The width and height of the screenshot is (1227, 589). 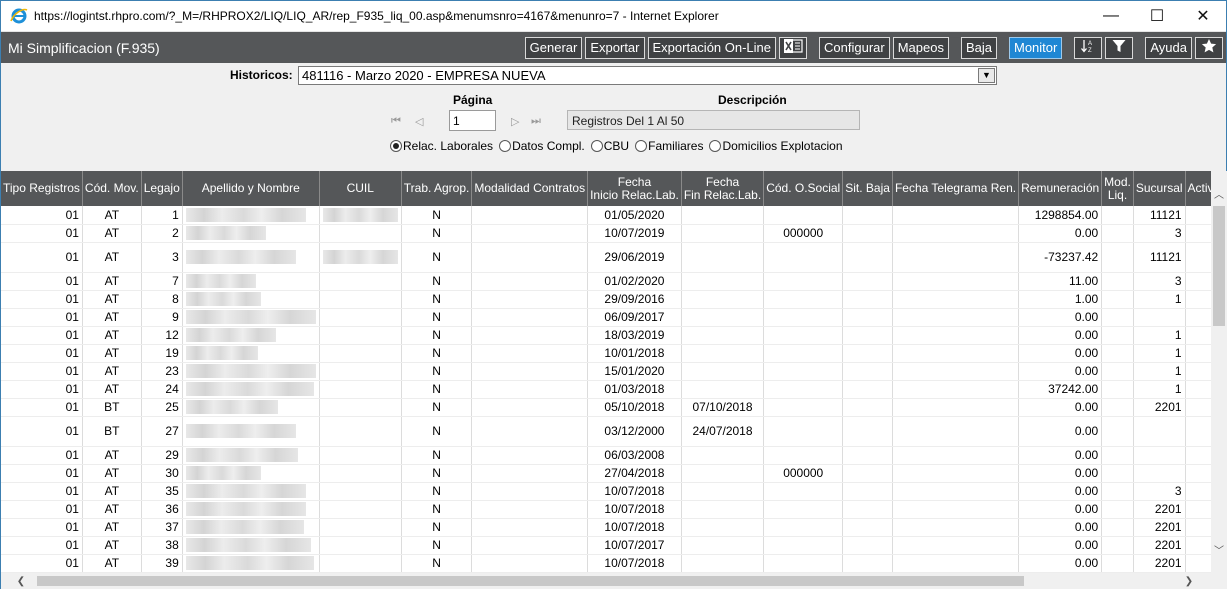 I want to click on column-header: Fecha Fin Relac.Lab., so click(x=723, y=188).